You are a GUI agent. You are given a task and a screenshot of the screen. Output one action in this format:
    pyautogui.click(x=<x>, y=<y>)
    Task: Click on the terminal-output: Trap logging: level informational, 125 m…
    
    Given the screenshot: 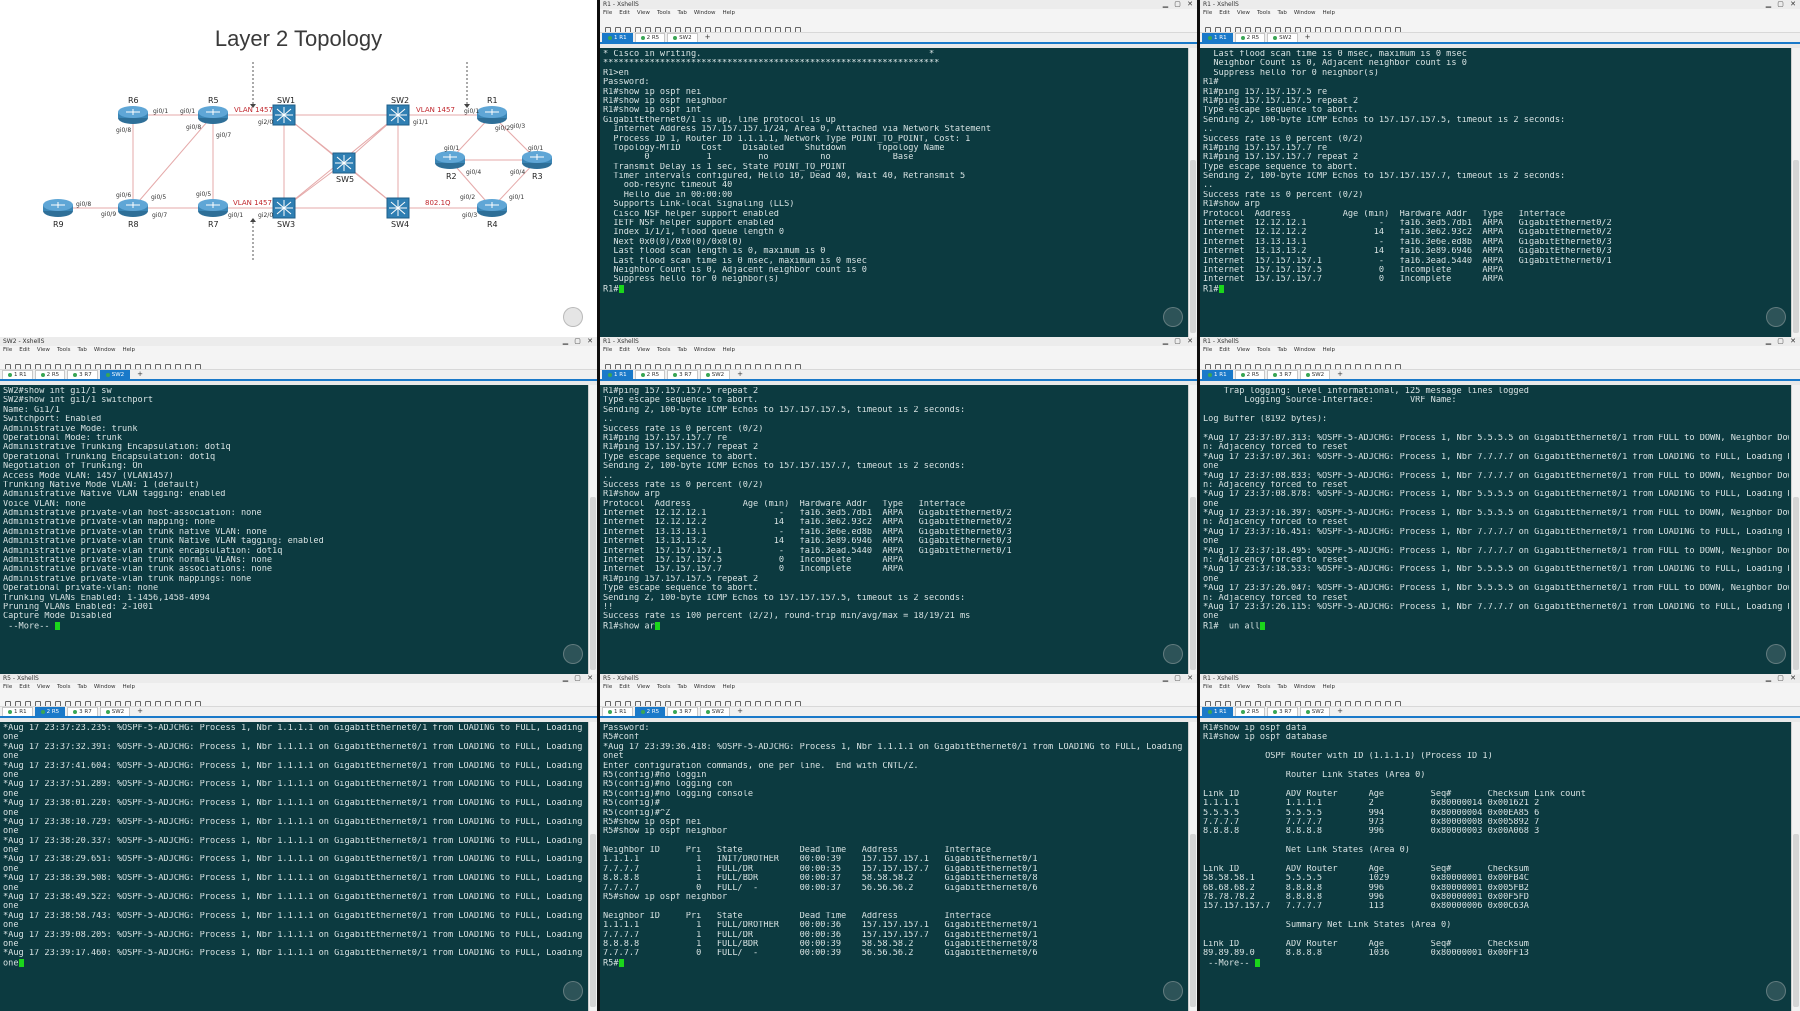 What is the action you would take?
    pyautogui.click(x=1496, y=529)
    